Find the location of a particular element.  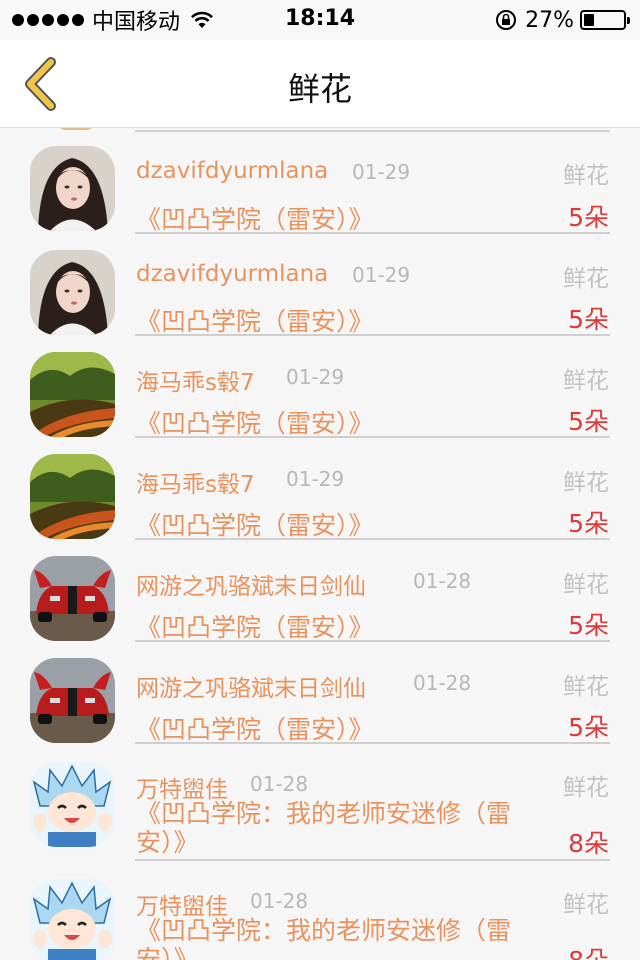

status-bar: 中国移动 18:14 27% is located at coordinates (320, 20).